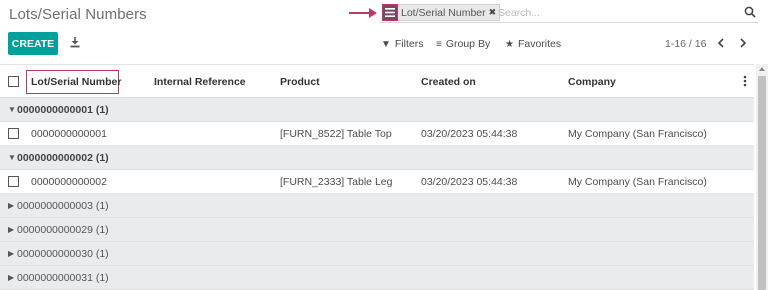 The width and height of the screenshot is (768, 290). I want to click on column-header-internal-reference: Internal Reference, so click(200, 82).